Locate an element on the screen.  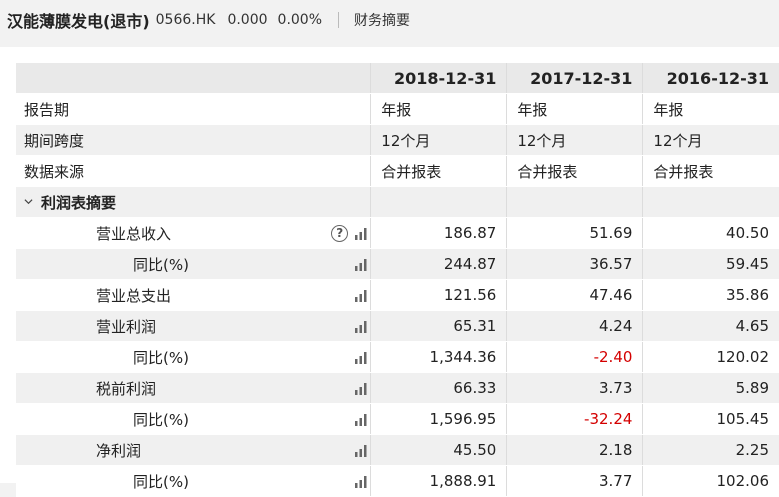
table-cell: 47.46 is located at coordinates (574, 295).